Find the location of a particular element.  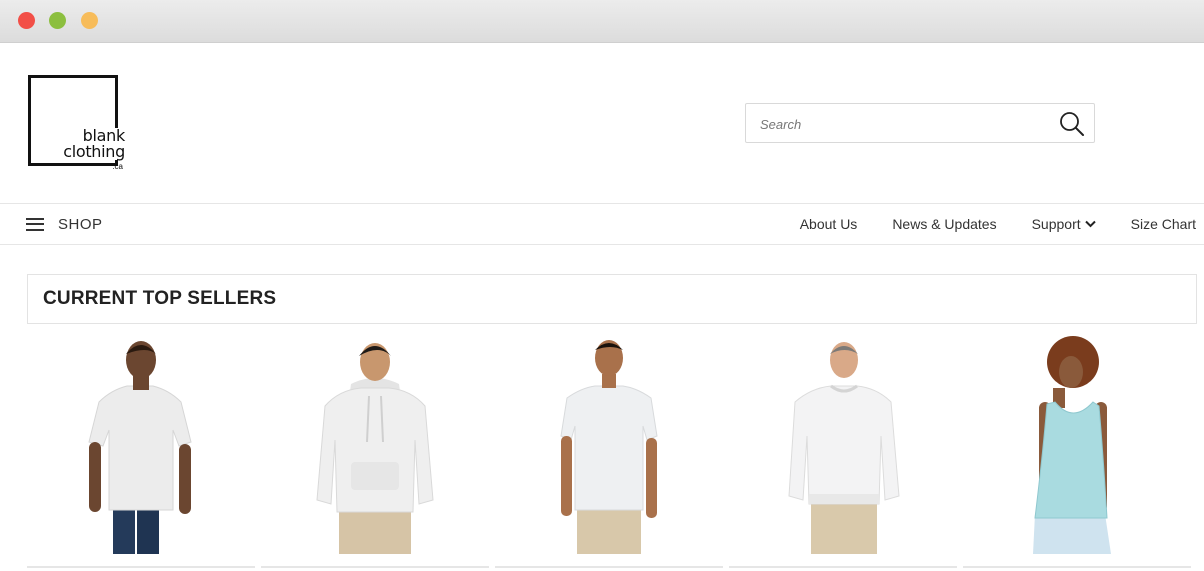

product-image-tshirt is located at coordinates (140, 447).